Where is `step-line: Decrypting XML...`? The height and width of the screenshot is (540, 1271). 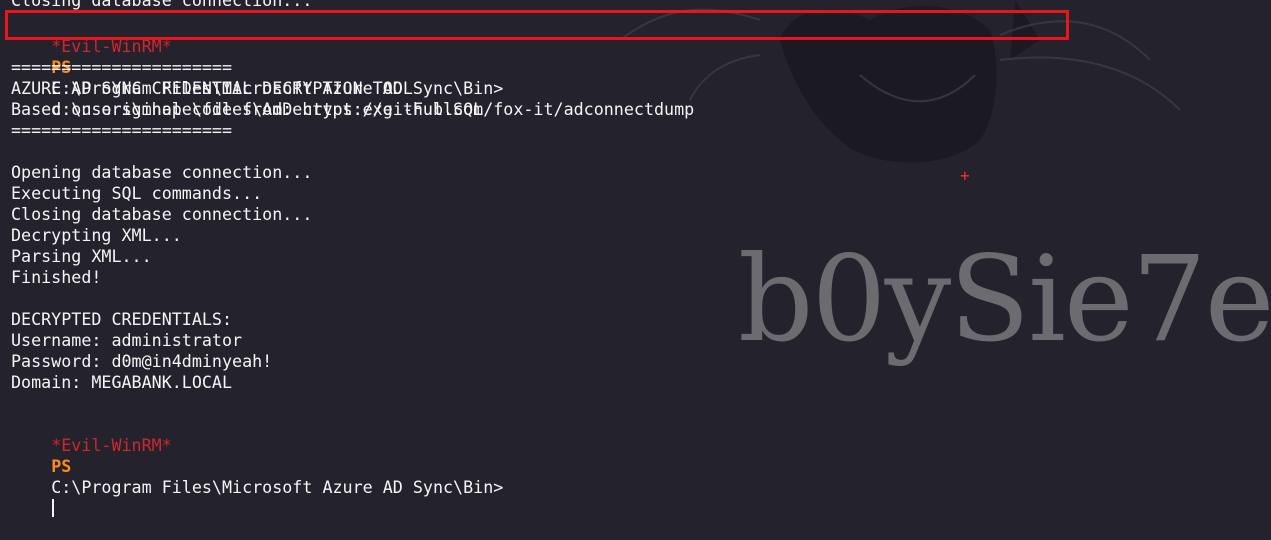
step-line: Decrypting XML... is located at coordinates (96, 235).